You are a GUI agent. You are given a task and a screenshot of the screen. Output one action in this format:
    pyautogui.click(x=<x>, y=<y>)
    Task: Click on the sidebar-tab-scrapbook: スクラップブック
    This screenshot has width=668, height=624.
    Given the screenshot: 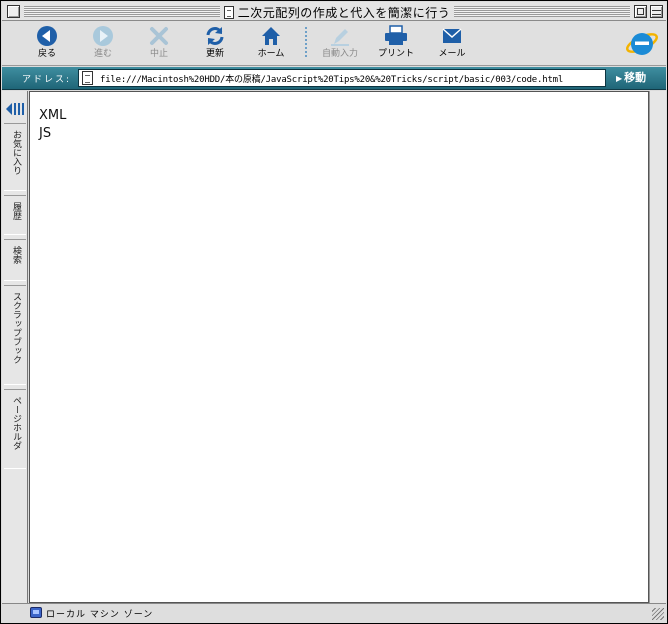 What is the action you would take?
    pyautogui.click(x=15, y=335)
    